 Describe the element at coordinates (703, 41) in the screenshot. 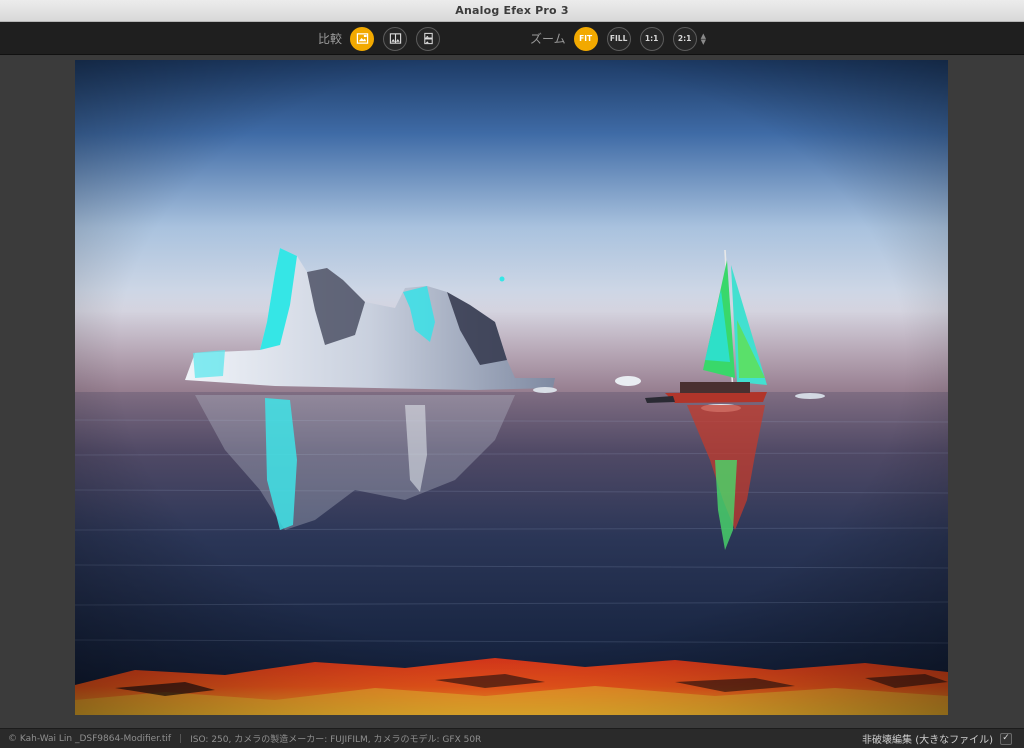

I see `zoom-stepper-down-icon: ▼` at that location.